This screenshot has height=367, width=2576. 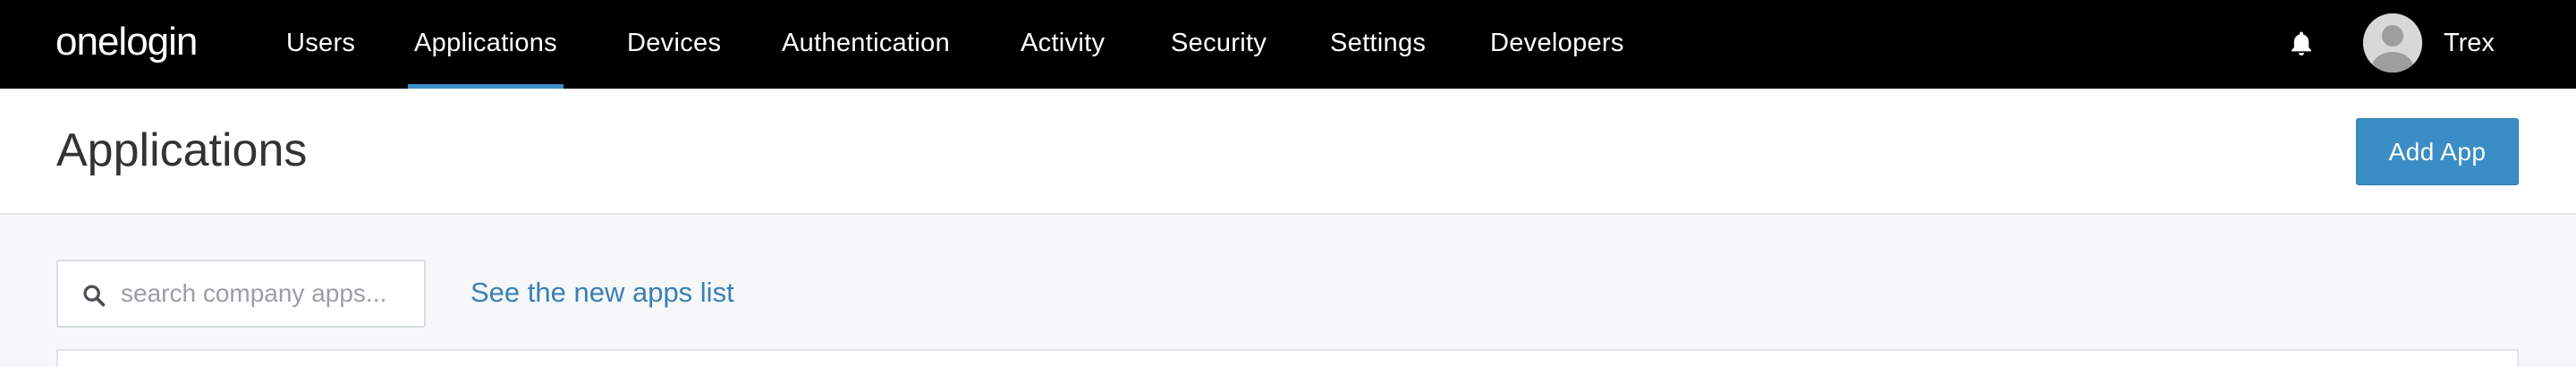 I want to click on page-title: Applications, so click(x=182, y=150).